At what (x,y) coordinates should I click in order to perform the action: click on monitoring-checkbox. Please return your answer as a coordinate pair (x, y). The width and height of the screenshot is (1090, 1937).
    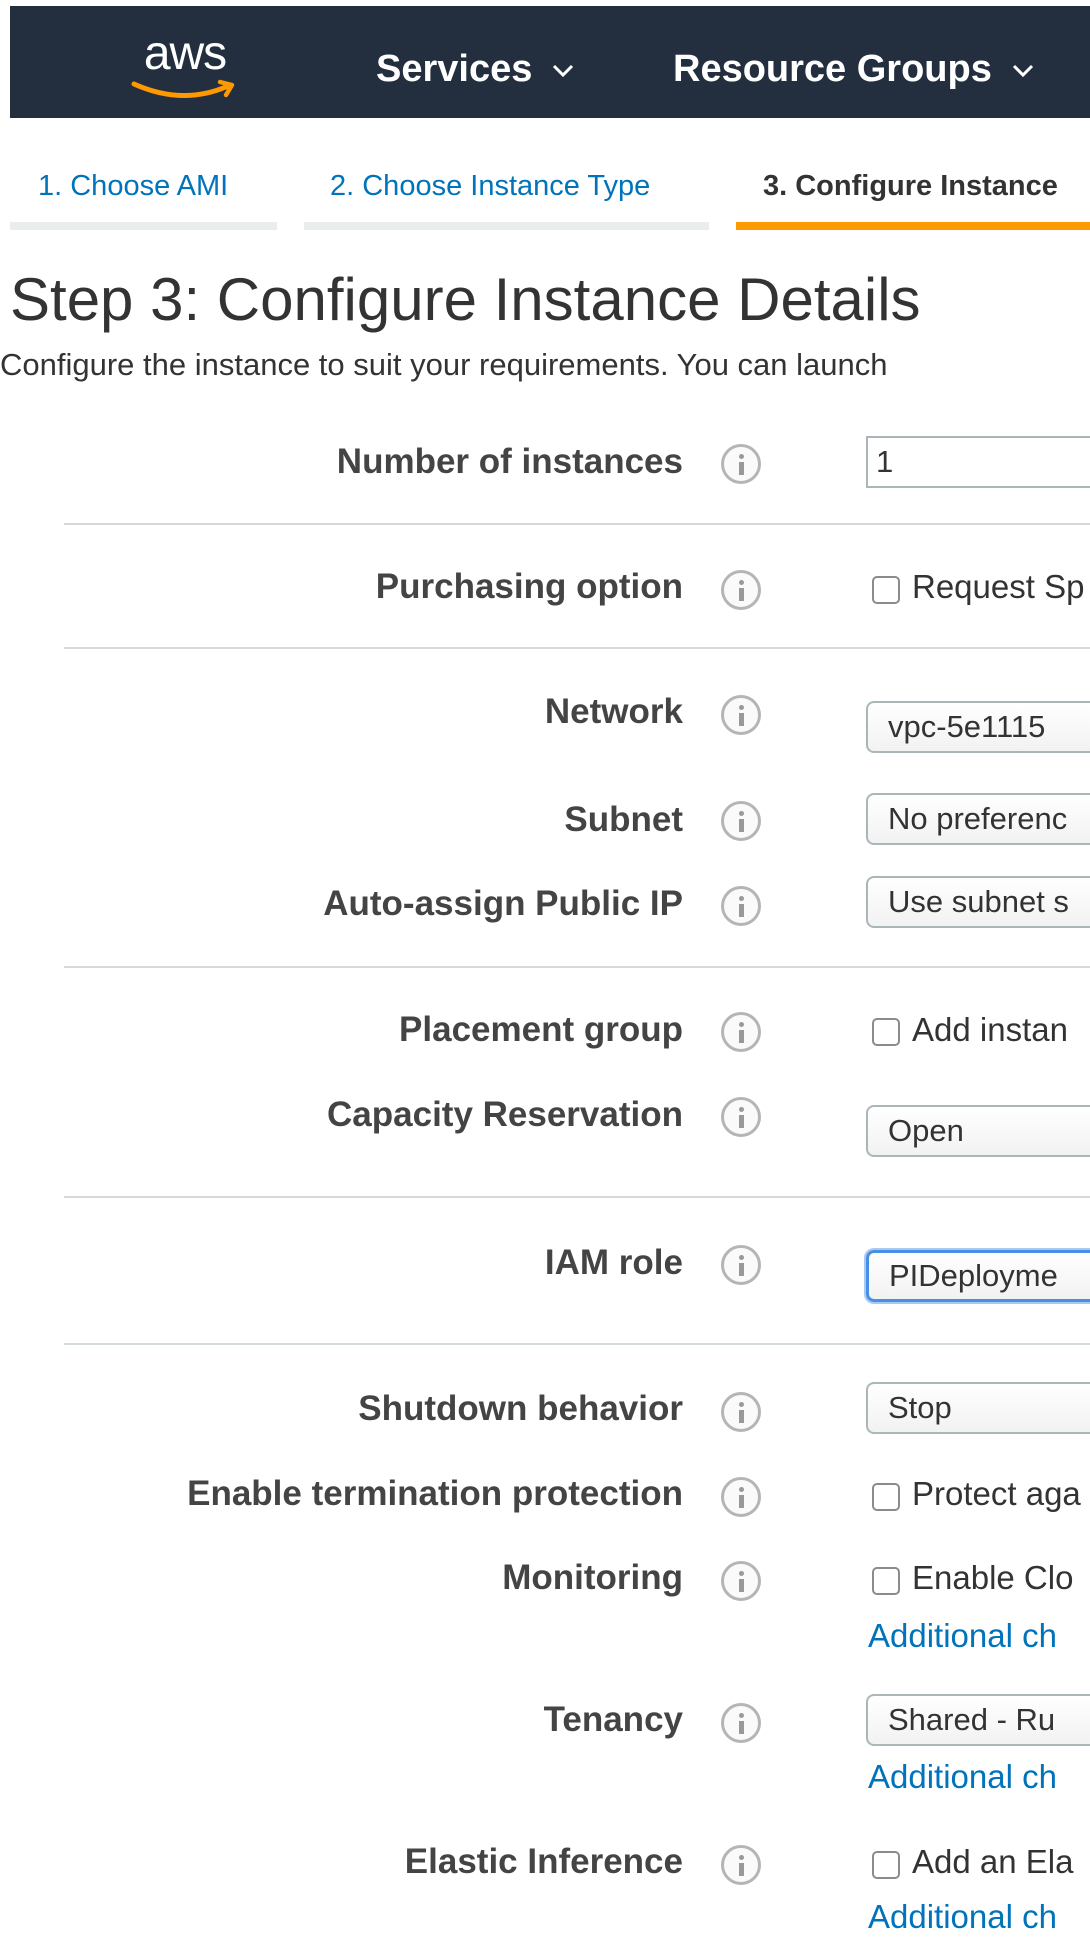
    Looking at the image, I should click on (886, 1581).